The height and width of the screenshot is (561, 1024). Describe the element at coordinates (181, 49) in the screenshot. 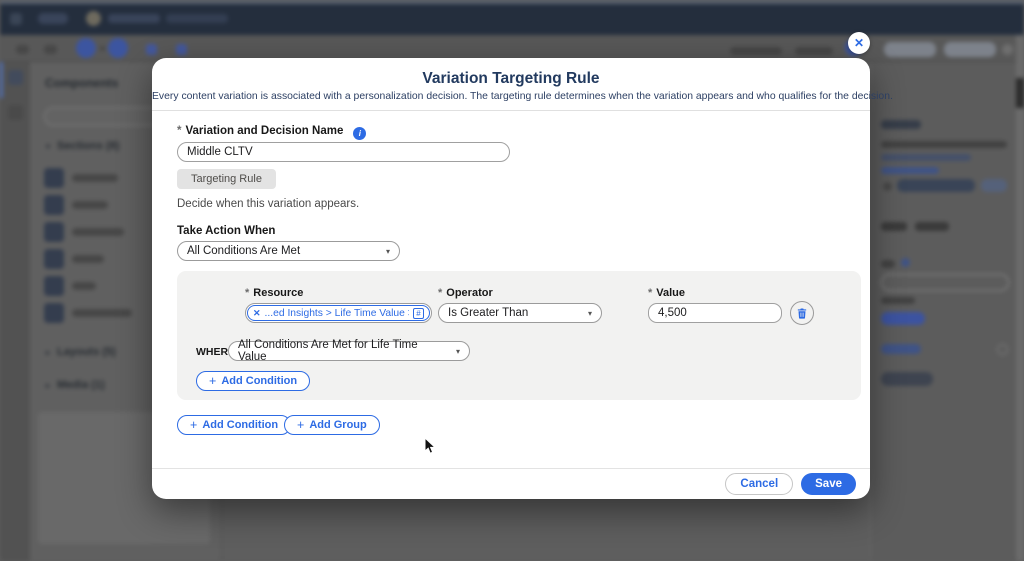

I see `tool-icon` at that location.